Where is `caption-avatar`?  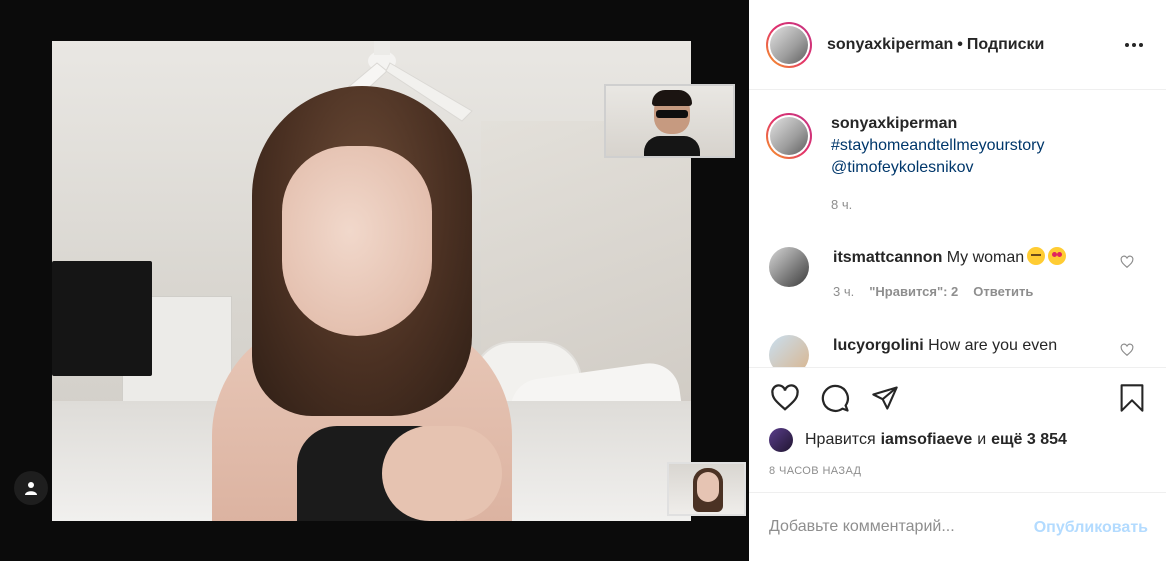
caption-avatar is located at coordinates (789, 136).